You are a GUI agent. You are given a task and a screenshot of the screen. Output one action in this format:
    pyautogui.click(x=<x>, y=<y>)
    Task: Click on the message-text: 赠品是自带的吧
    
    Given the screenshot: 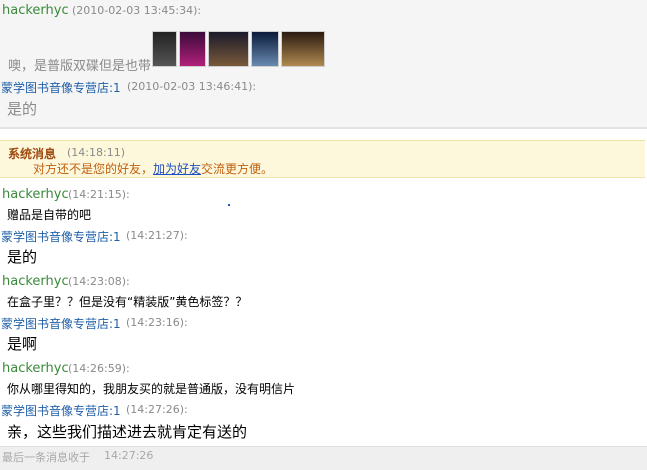 What is the action you would take?
    pyautogui.click(x=49, y=215)
    